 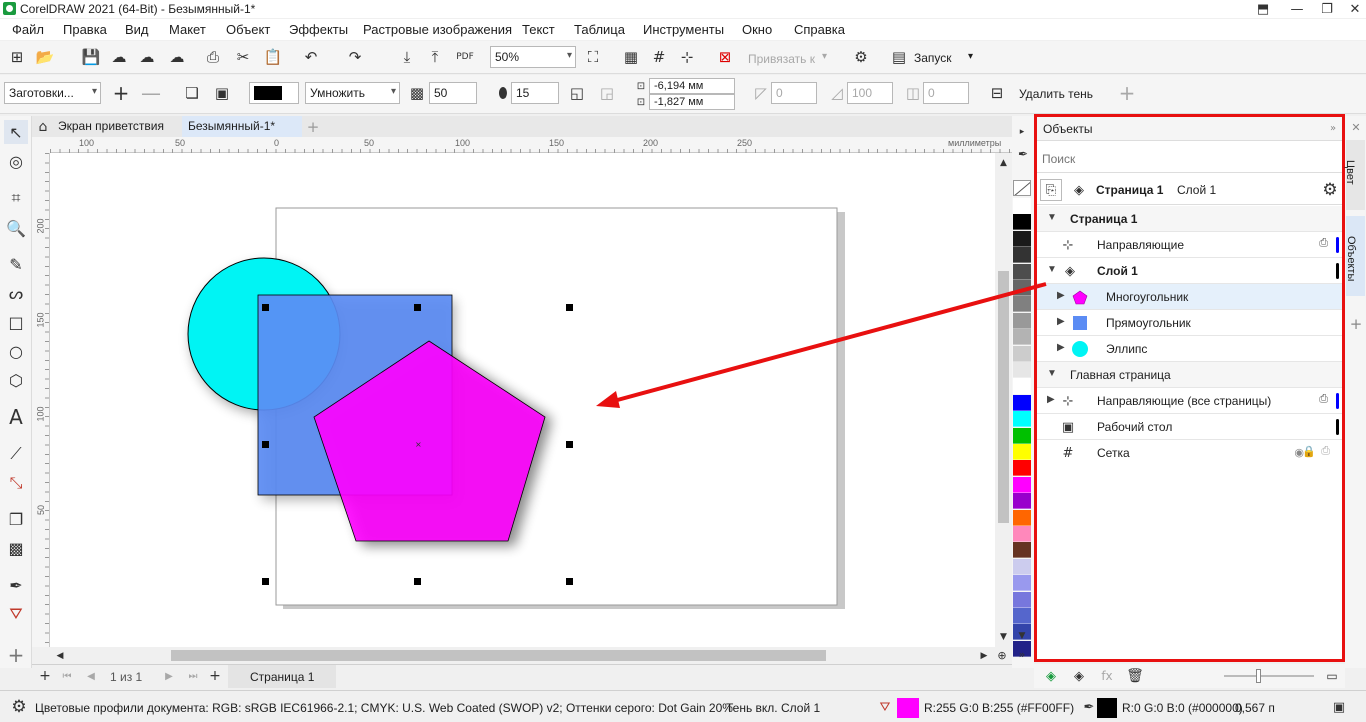 I want to click on palette-eyedropper-icon: ✒, so click(x=1023, y=154).